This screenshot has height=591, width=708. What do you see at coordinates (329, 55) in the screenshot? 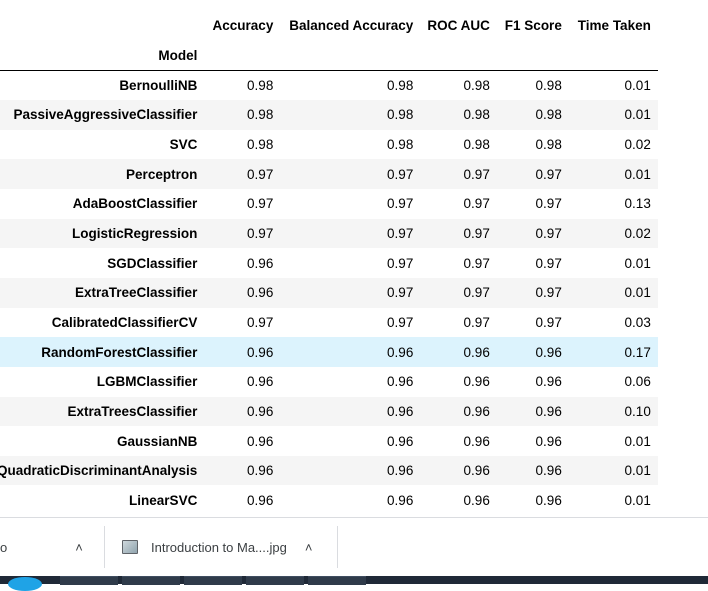
I see `index-name-row: Model` at bounding box center [329, 55].